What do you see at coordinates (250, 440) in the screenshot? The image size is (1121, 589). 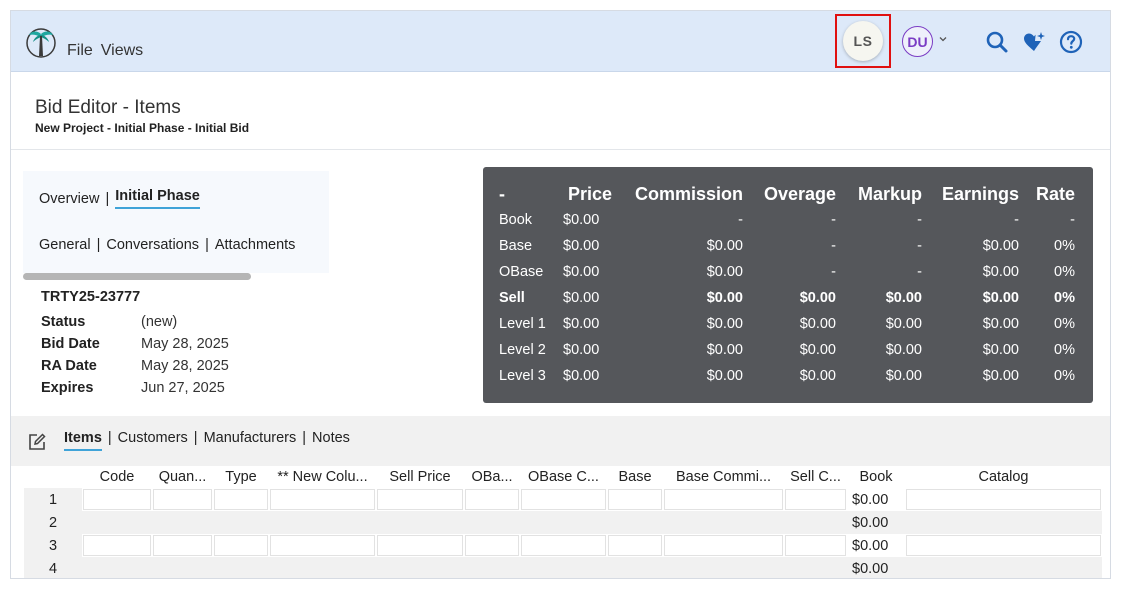 I see `tab-manufacturers: Manufacturers` at bounding box center [250, 440].